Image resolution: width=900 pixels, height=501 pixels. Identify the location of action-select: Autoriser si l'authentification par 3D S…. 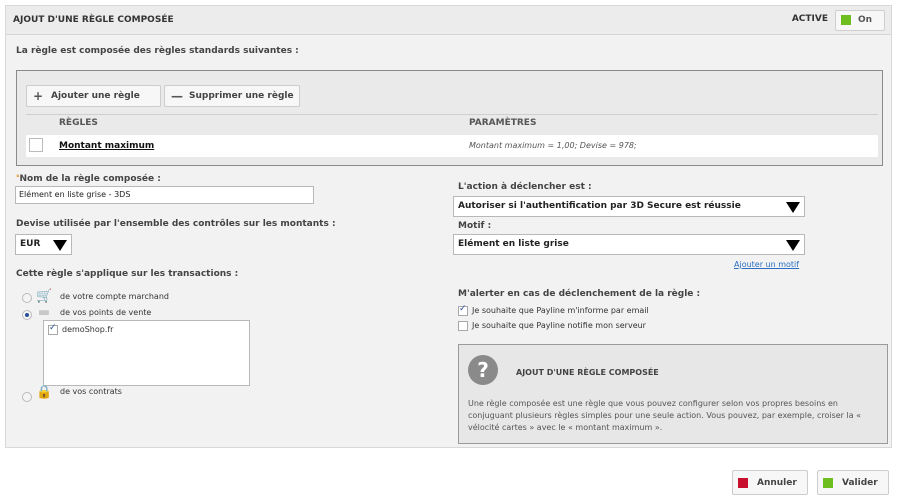
(629, 206).